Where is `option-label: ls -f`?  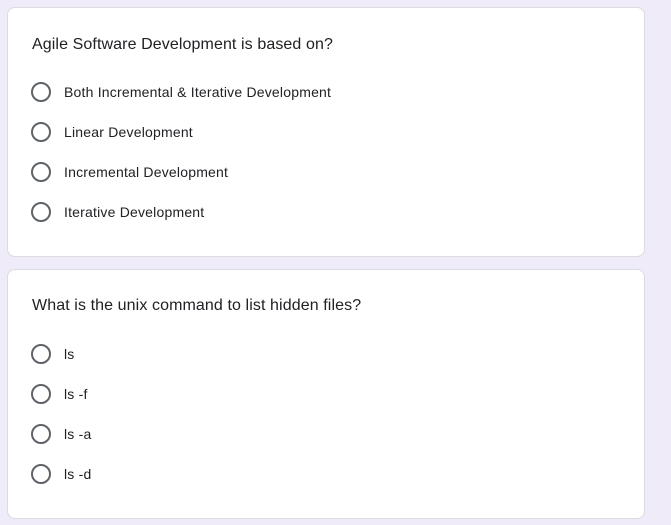 option-label: ls -f is located at coordinates (76, 394).